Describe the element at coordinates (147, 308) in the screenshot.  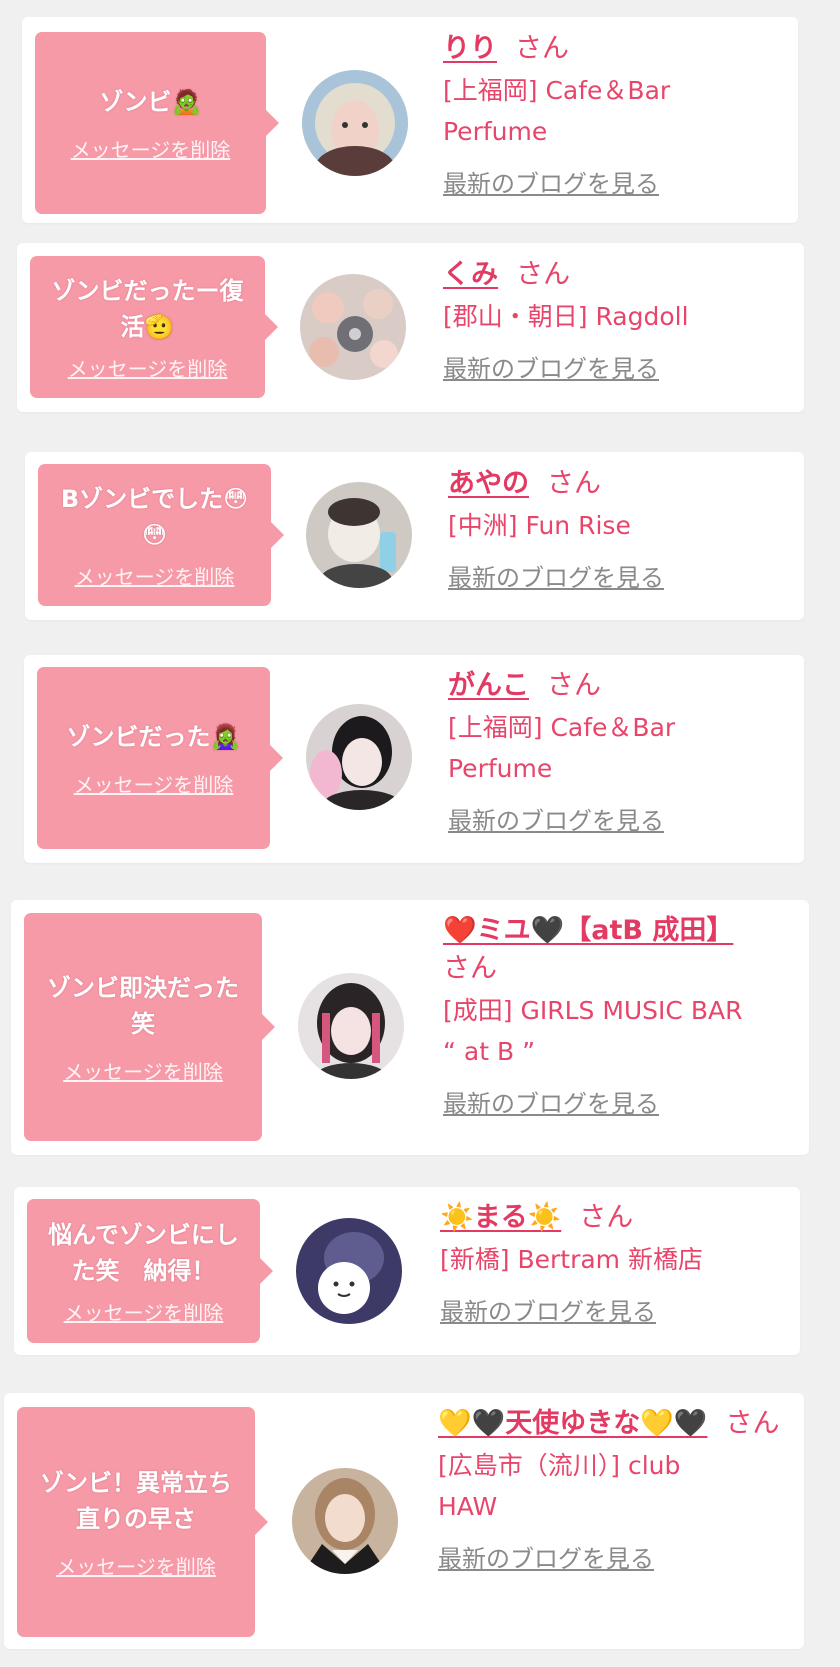
I see `message-text: ゾンビだったー復 活🫡` at that location.